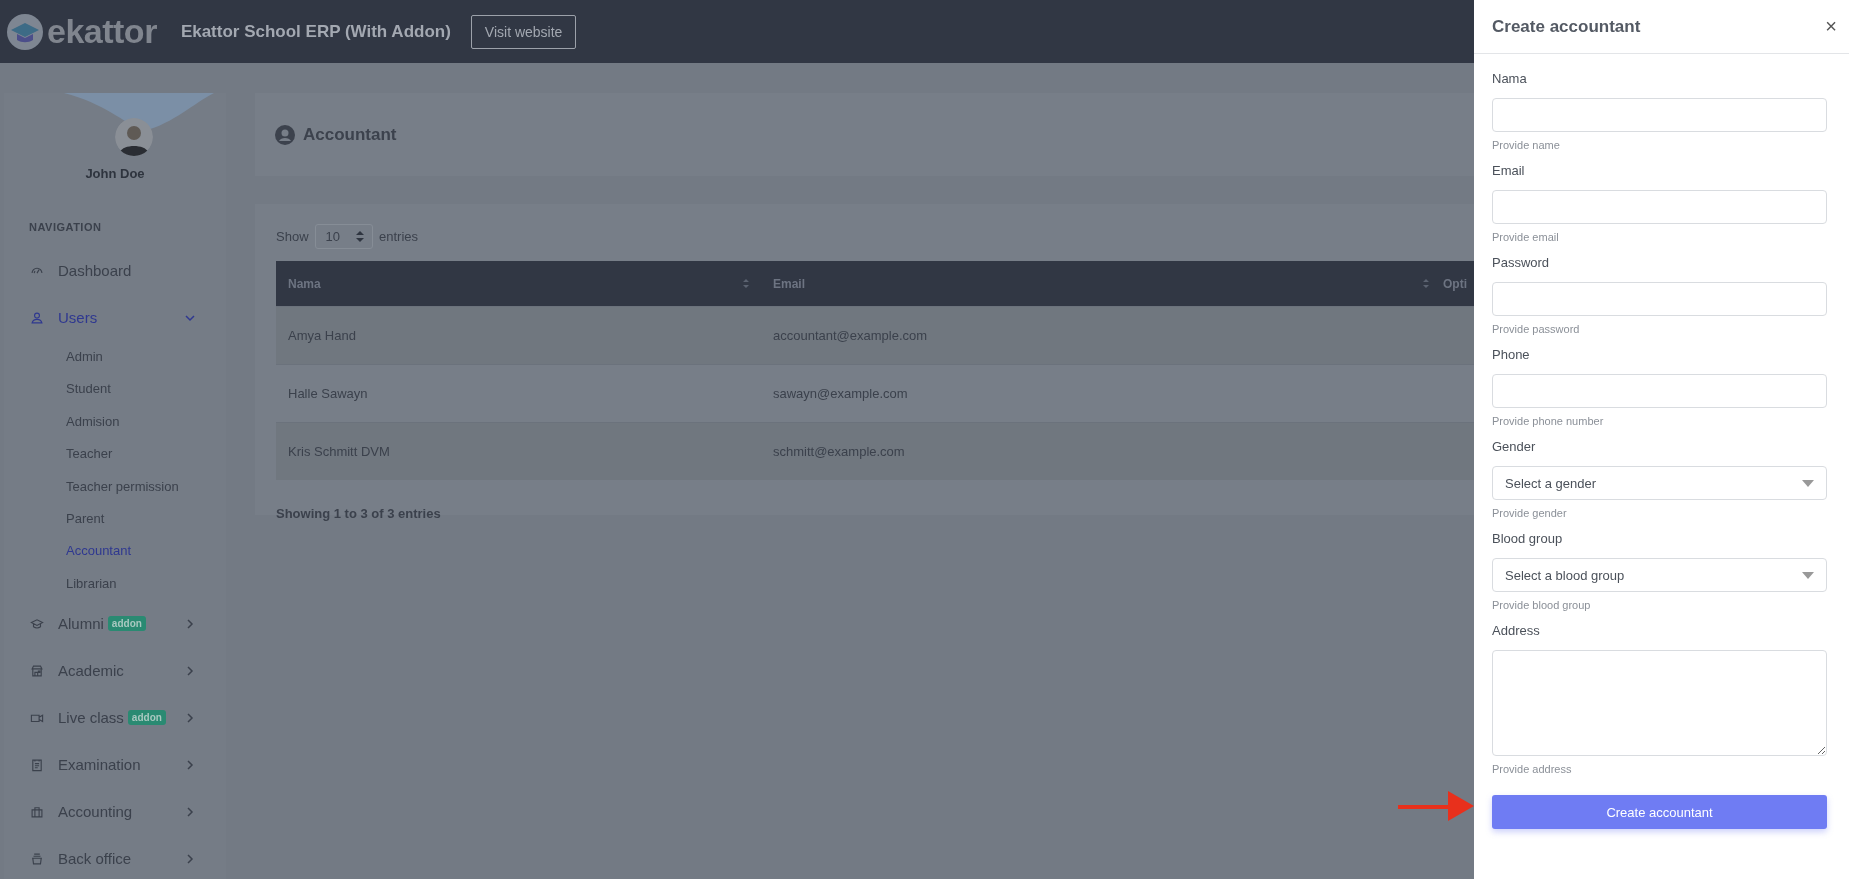  I want to click on field-hint: Provide gender, so click(1530, 513).